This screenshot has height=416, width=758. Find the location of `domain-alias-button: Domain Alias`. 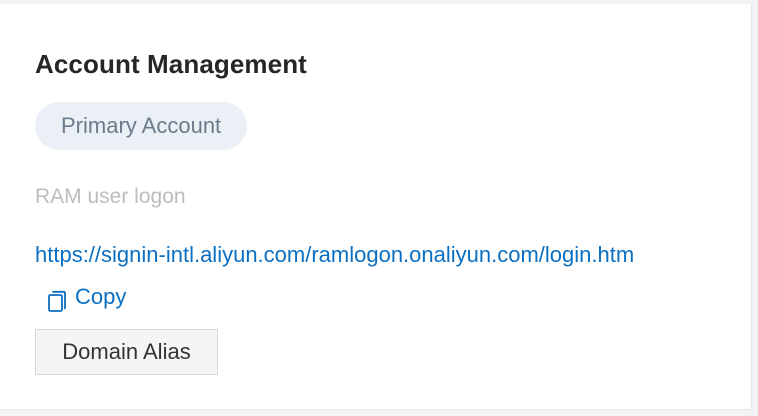

domain-alias-button: Domain Alias is located at coordinates (126, 352).